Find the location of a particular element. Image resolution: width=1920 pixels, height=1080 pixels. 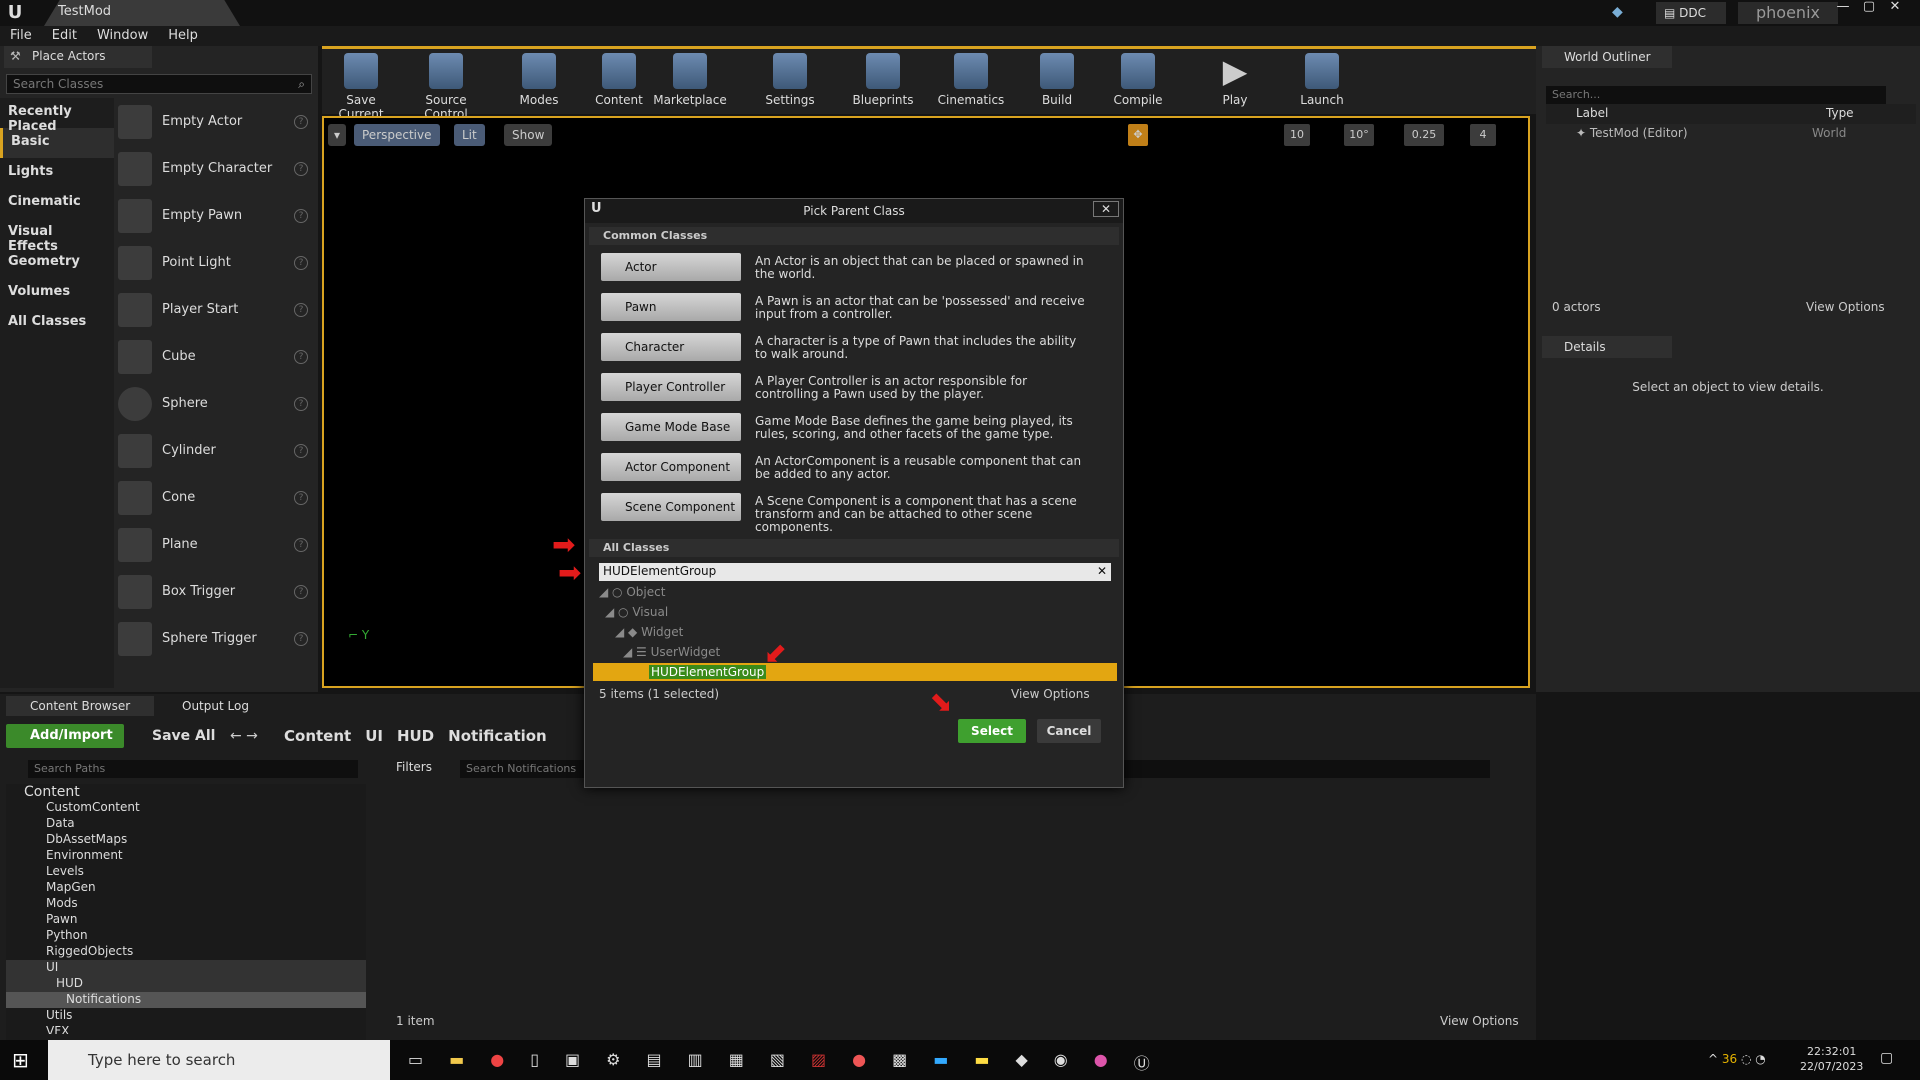

launch-button: Launch is located at coordinates (1322, 80).